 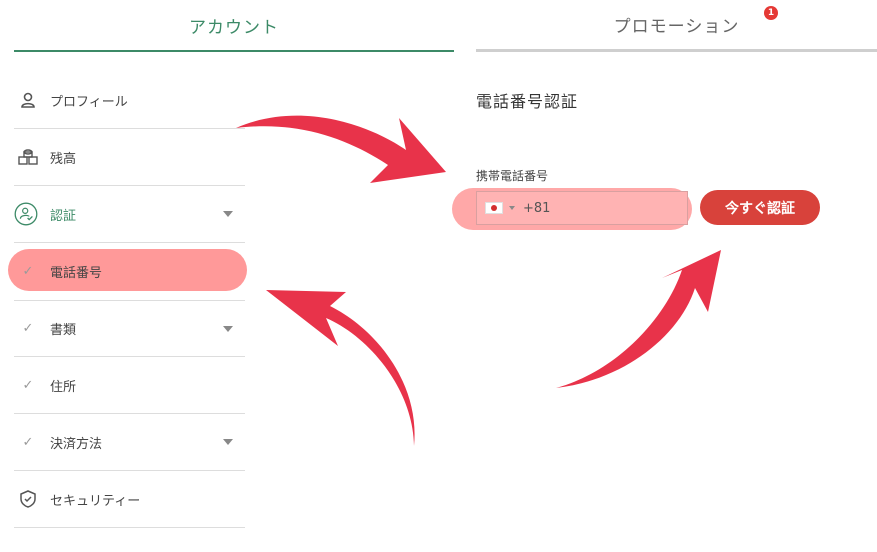 I want to click on user-check-icon, so click(x=26, y=214).